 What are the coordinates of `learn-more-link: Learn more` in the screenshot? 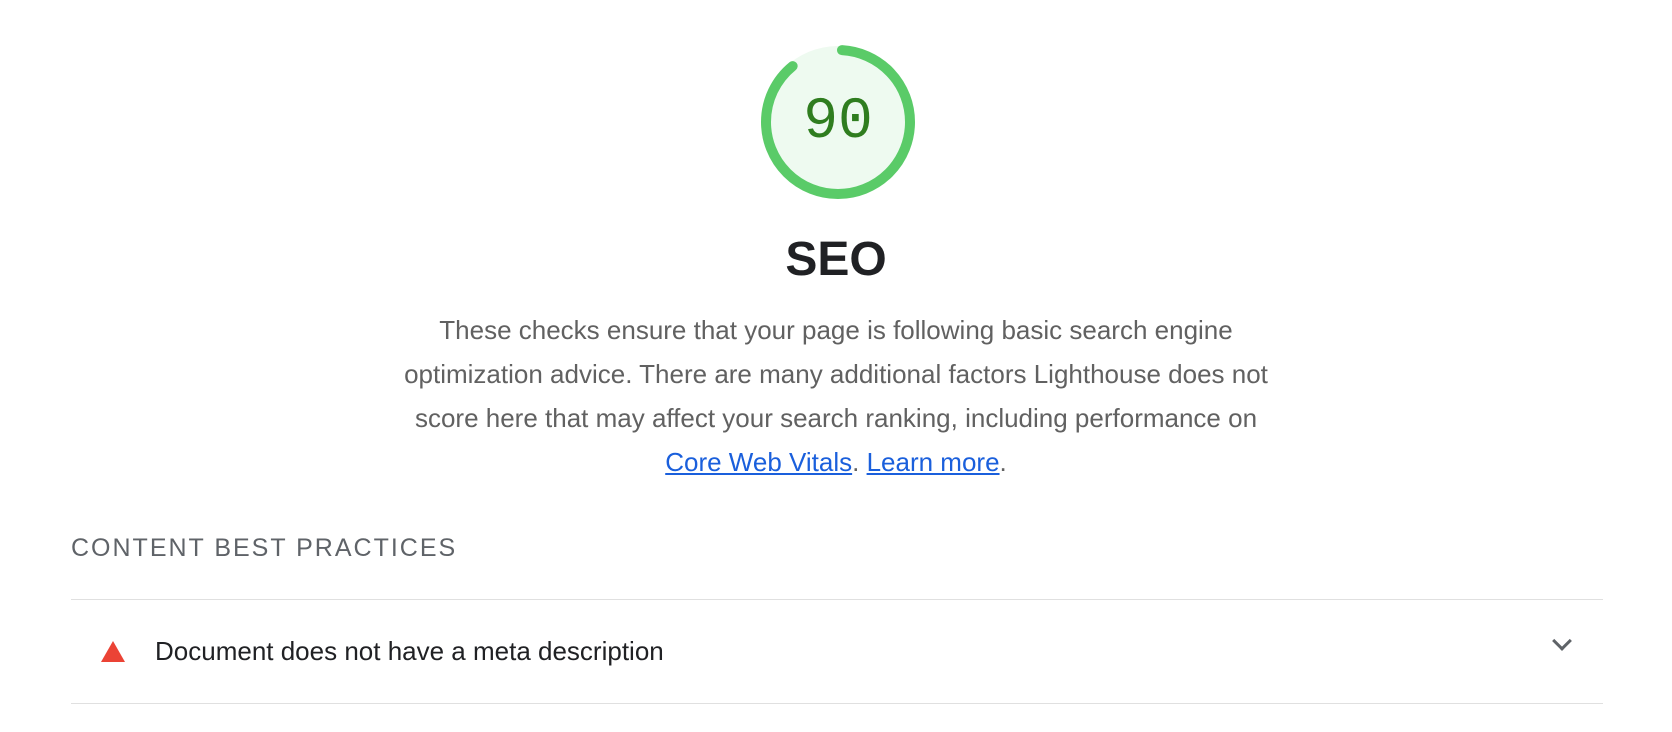 It's located at (933, 462).